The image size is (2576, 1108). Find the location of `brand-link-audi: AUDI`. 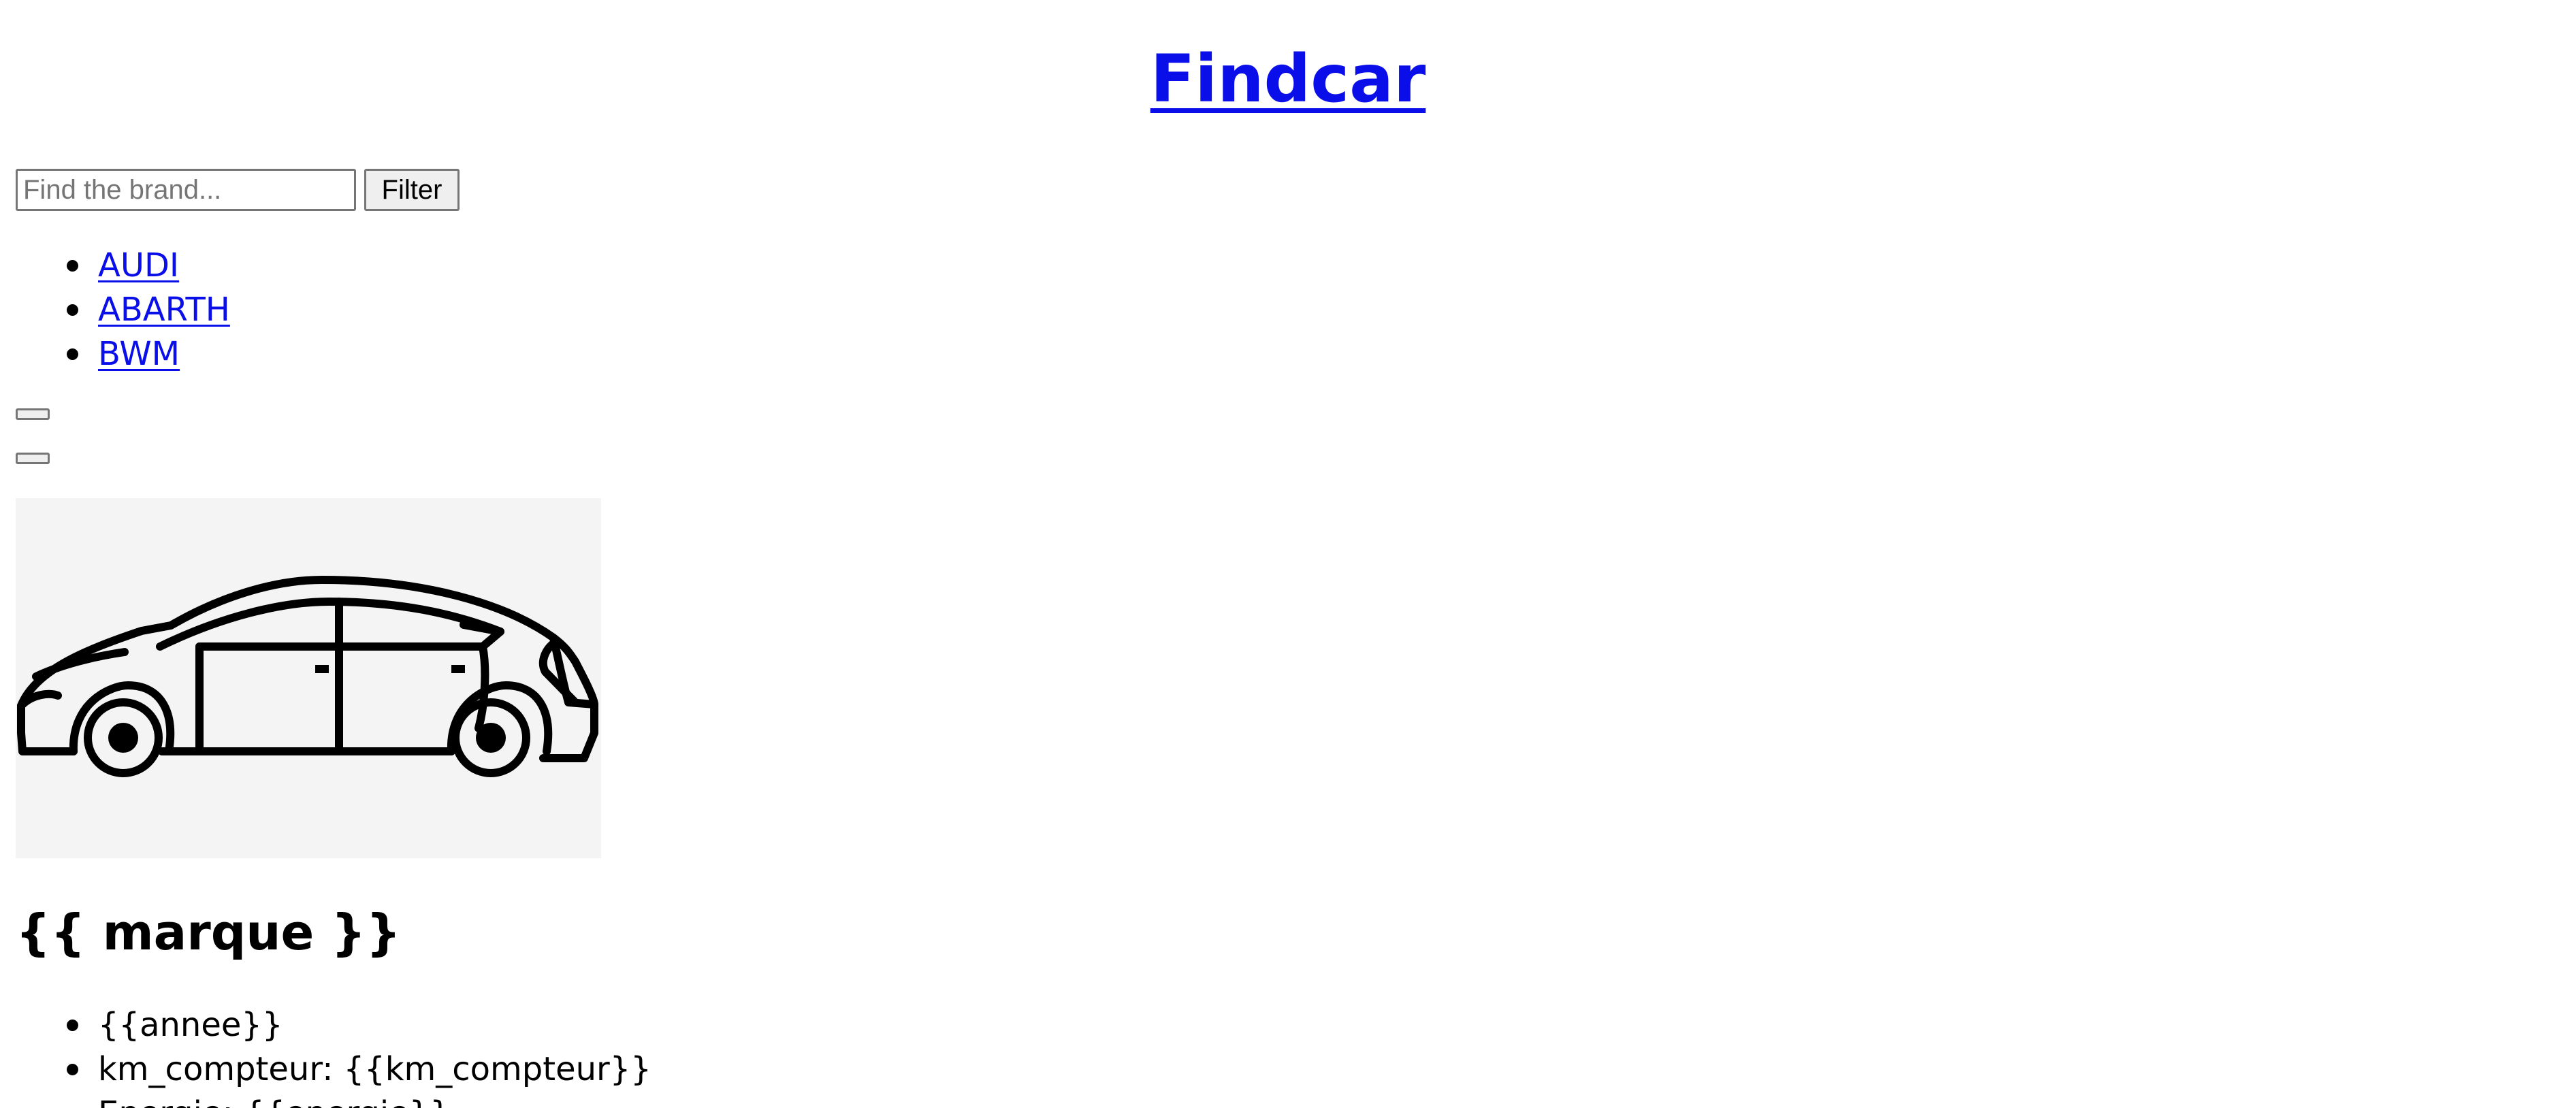

brand-link-audi: AUDI is located at coordinates (138, 265).